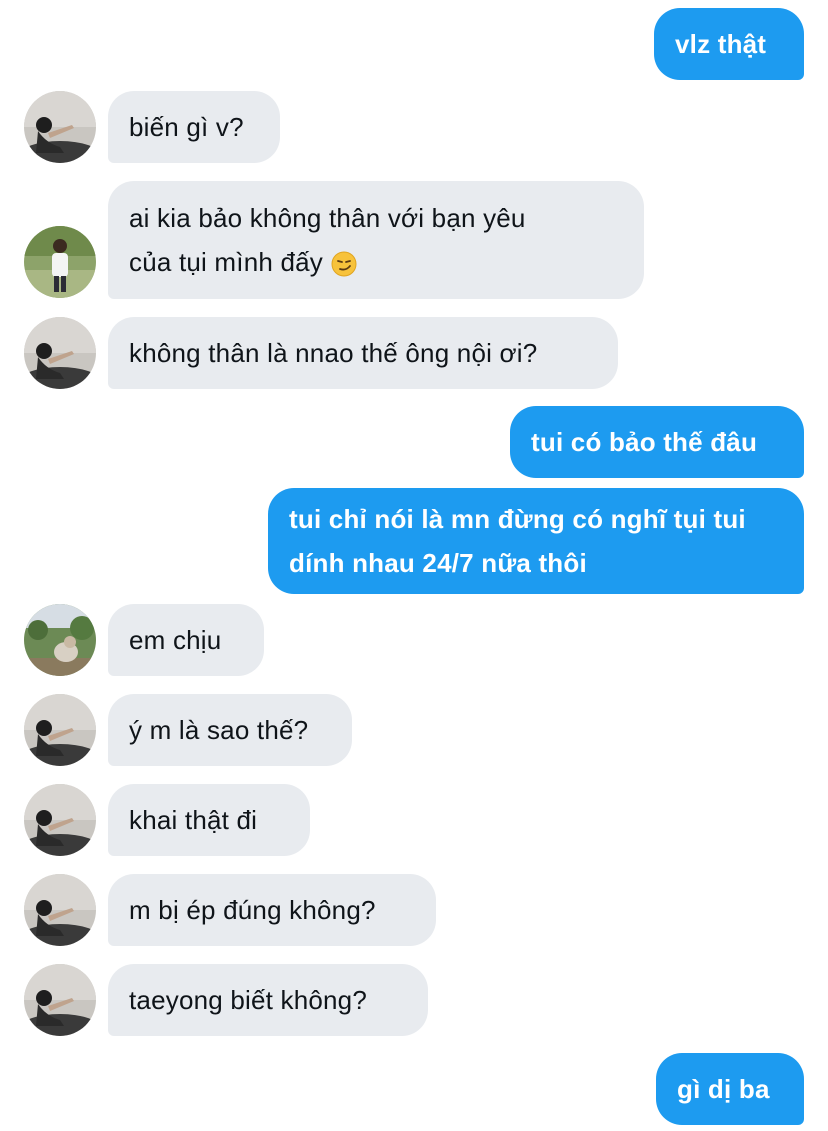 This screenshot has height=1131, width=828. I want to click on message-text: em chịu, so click(175, 640).